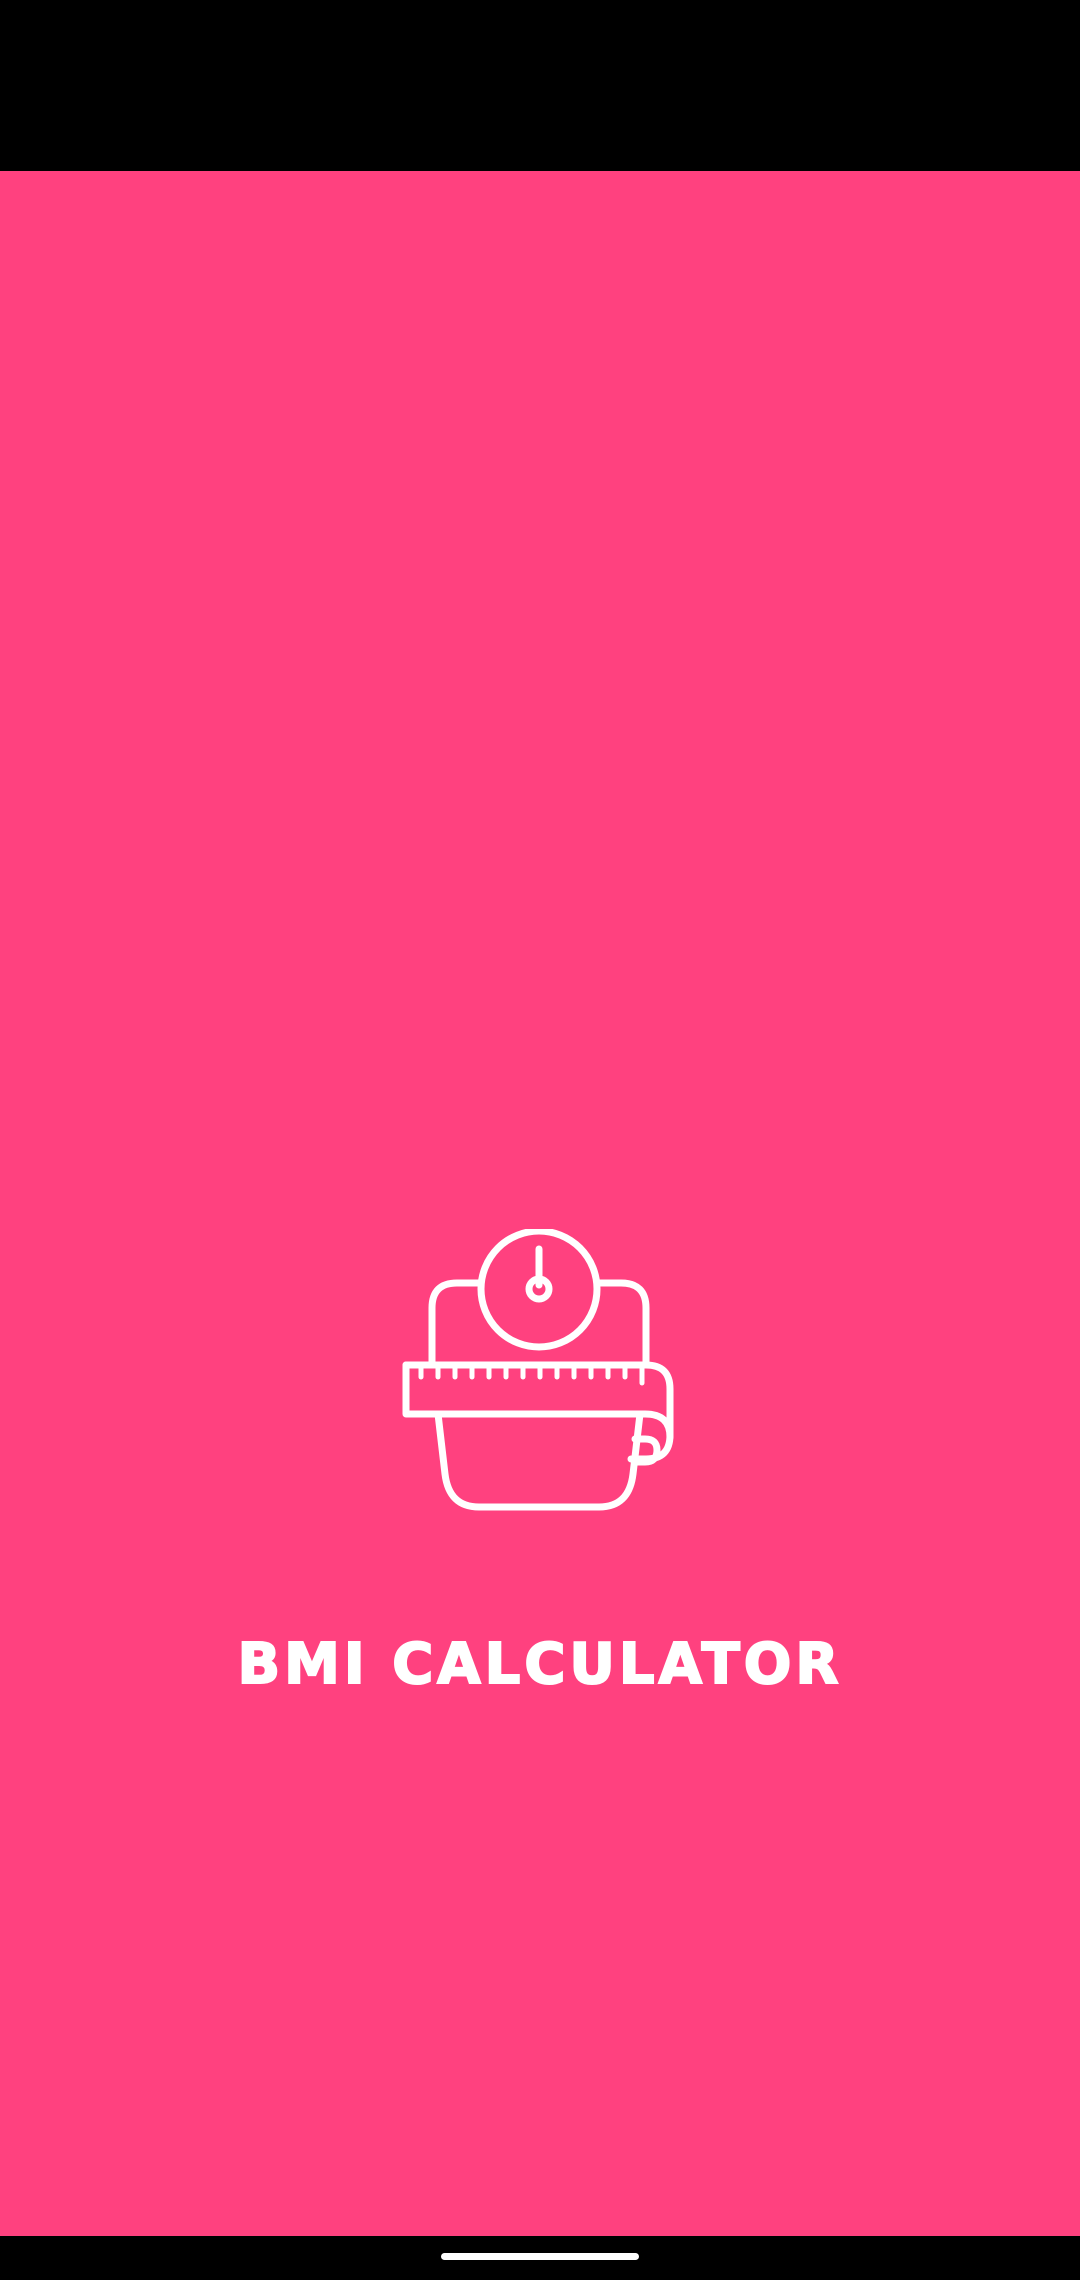  Describe the element at coordinates (539, 1665) in the screenshot. I see `app-title: BMI CALCULATOR` at that location.